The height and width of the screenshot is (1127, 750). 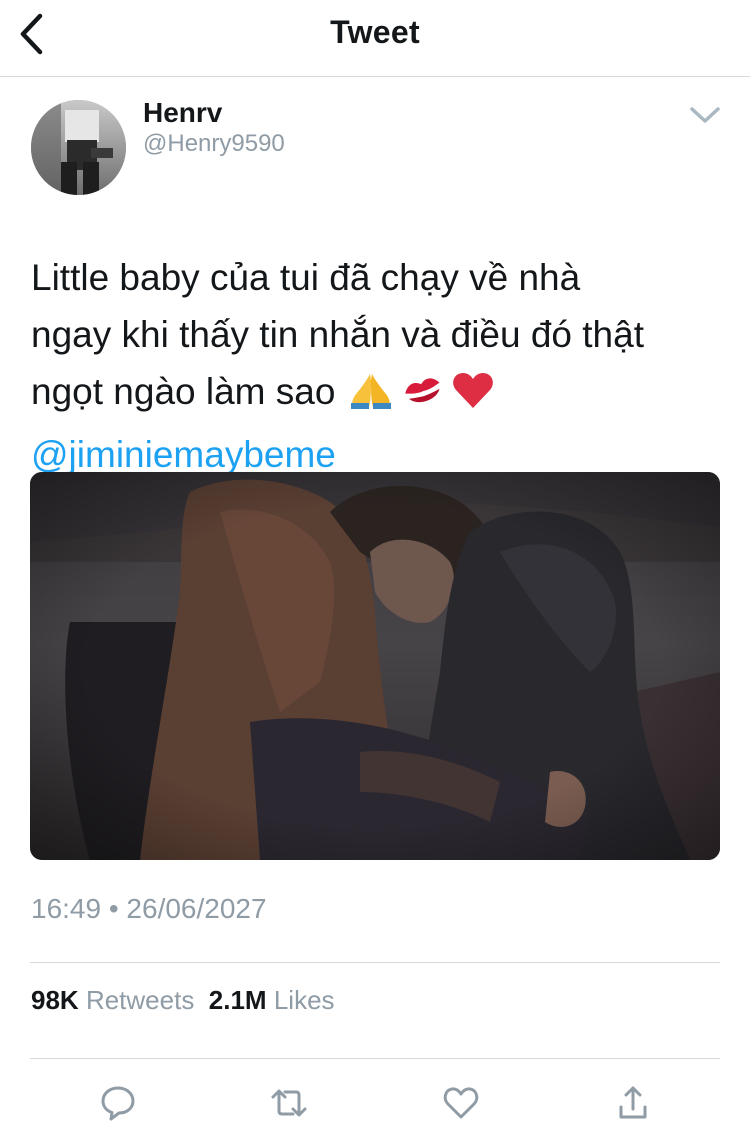 I want to click on like-icon, so click(x=461, y=1103).